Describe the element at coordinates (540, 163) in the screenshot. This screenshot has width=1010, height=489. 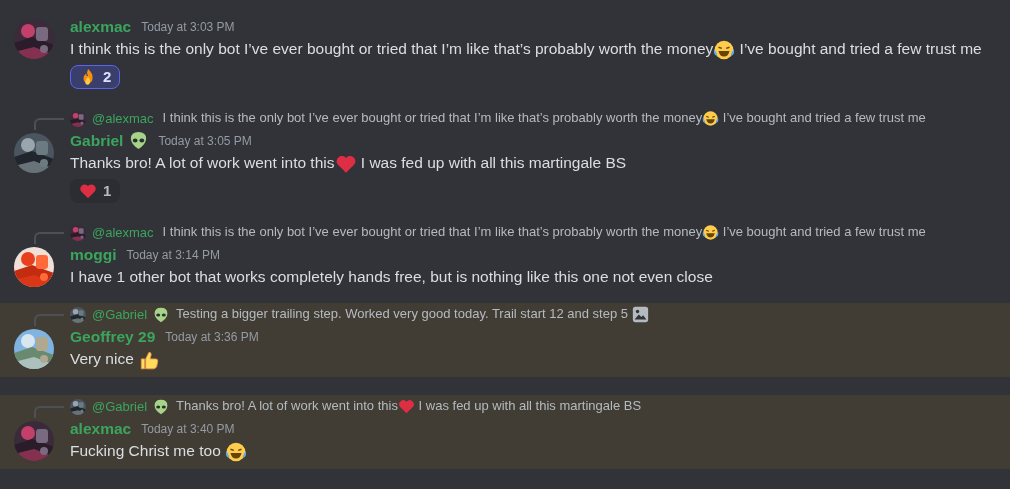
I see `message-text: Thanks bro! A lot of work went into this I was fed up with all this martingale BS` at that location.